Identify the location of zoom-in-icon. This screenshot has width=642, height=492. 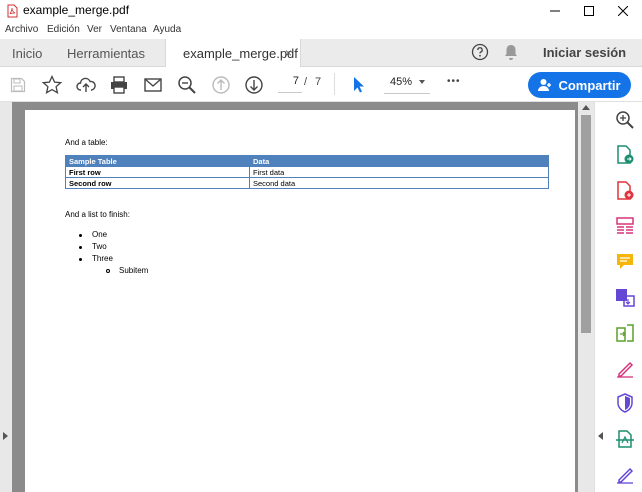
(625, 120).